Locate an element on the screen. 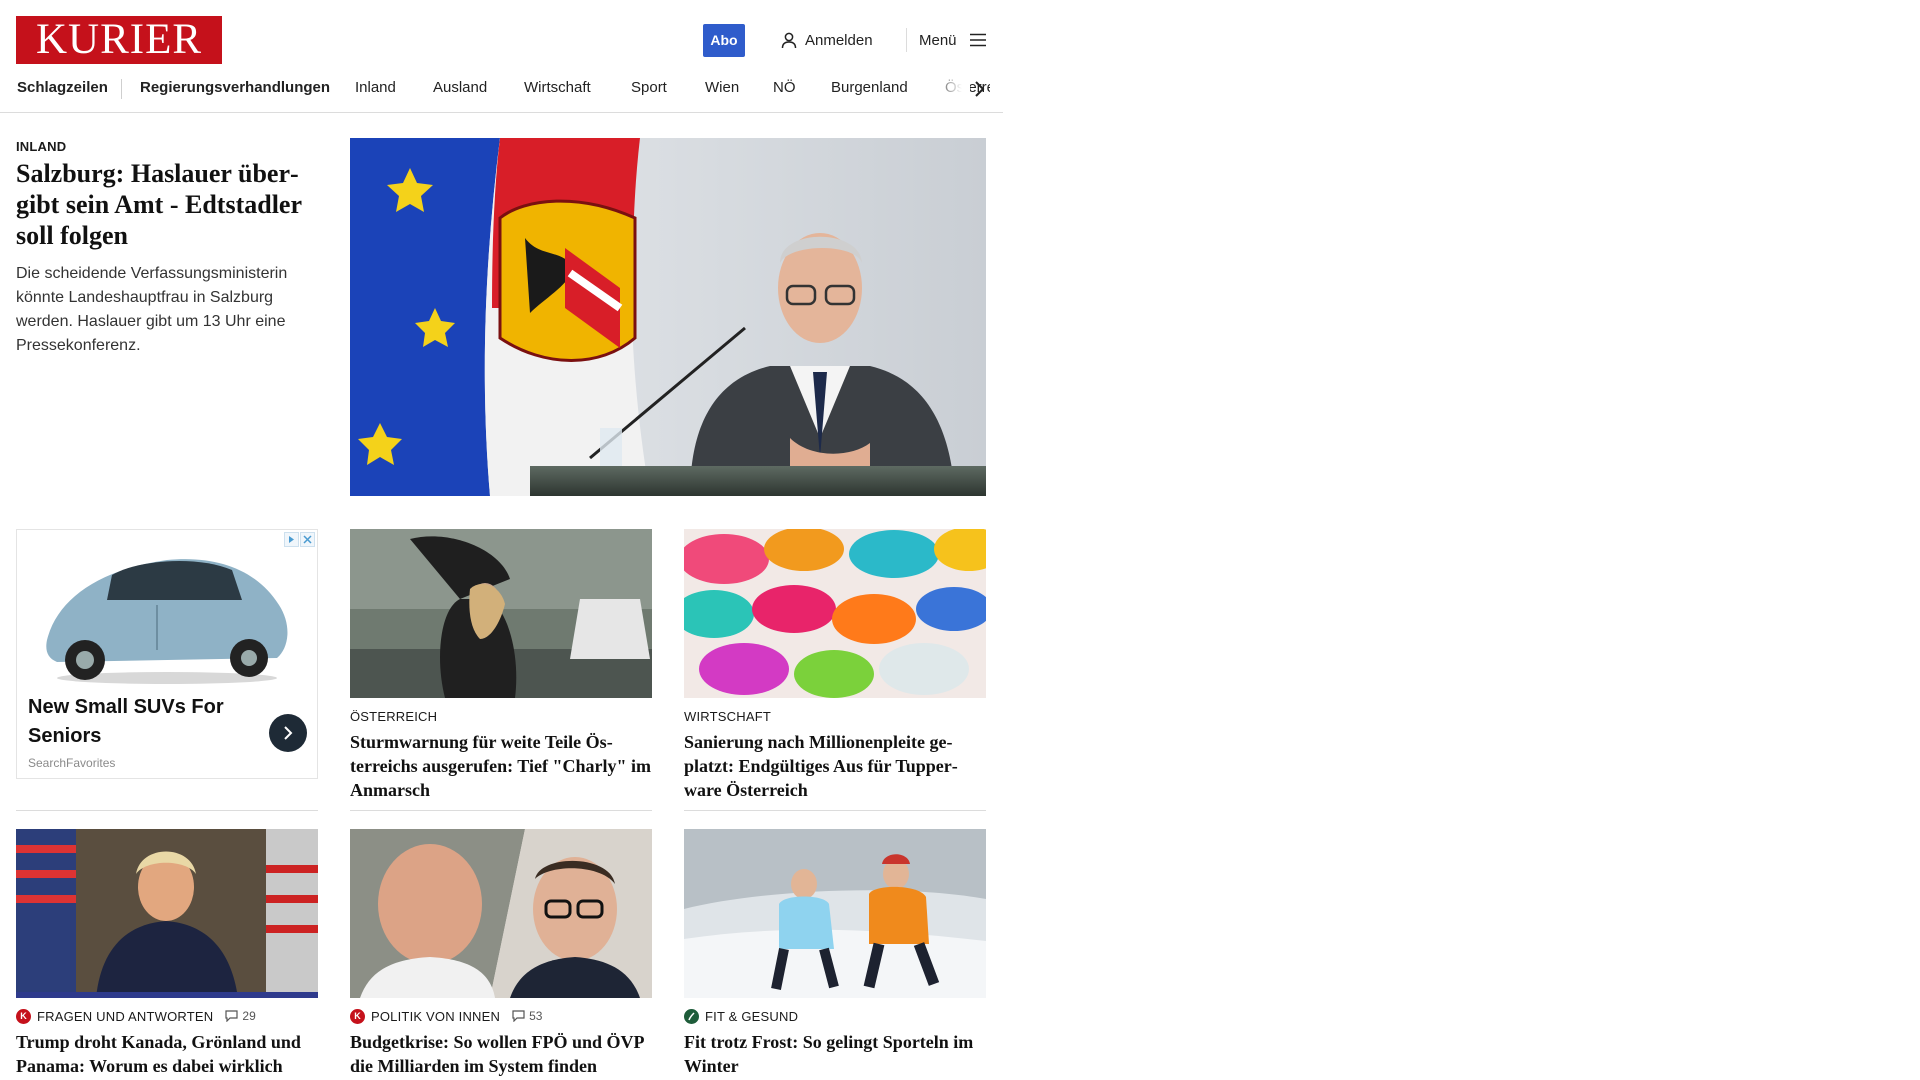 Image resolution: width=1920 pixels, height=1080 pixels. ad-close-icon is located at coordinates (307, 539).